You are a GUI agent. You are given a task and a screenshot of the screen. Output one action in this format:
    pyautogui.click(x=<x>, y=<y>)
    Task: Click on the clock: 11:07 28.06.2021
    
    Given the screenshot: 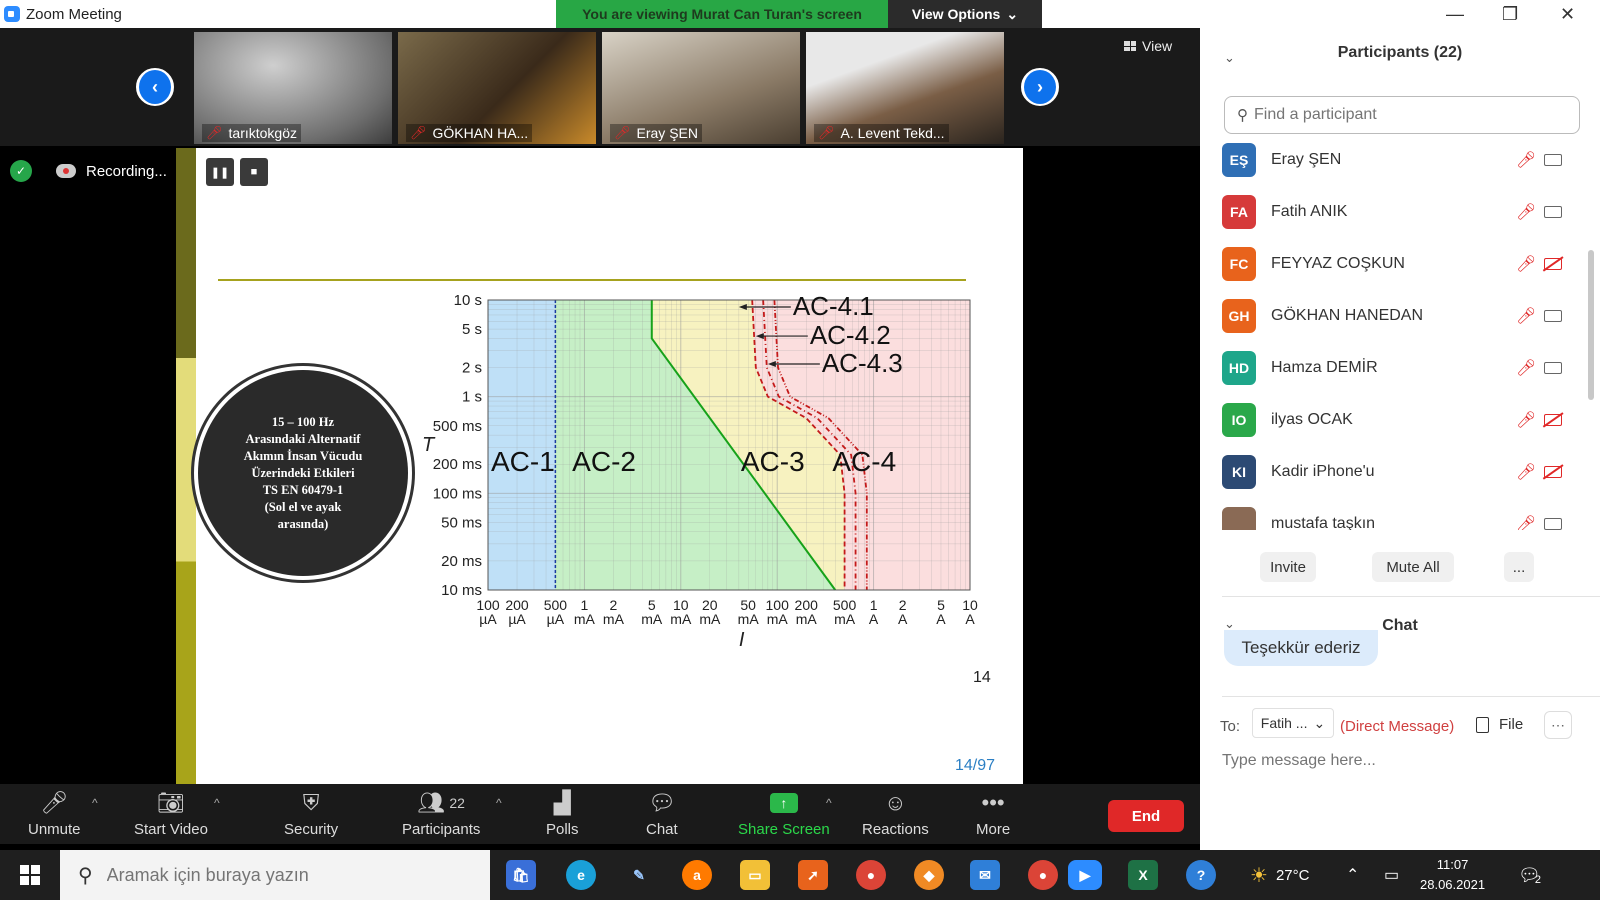 What is the action you would take?
    pyautogui.click(x=1452, y=875)
    